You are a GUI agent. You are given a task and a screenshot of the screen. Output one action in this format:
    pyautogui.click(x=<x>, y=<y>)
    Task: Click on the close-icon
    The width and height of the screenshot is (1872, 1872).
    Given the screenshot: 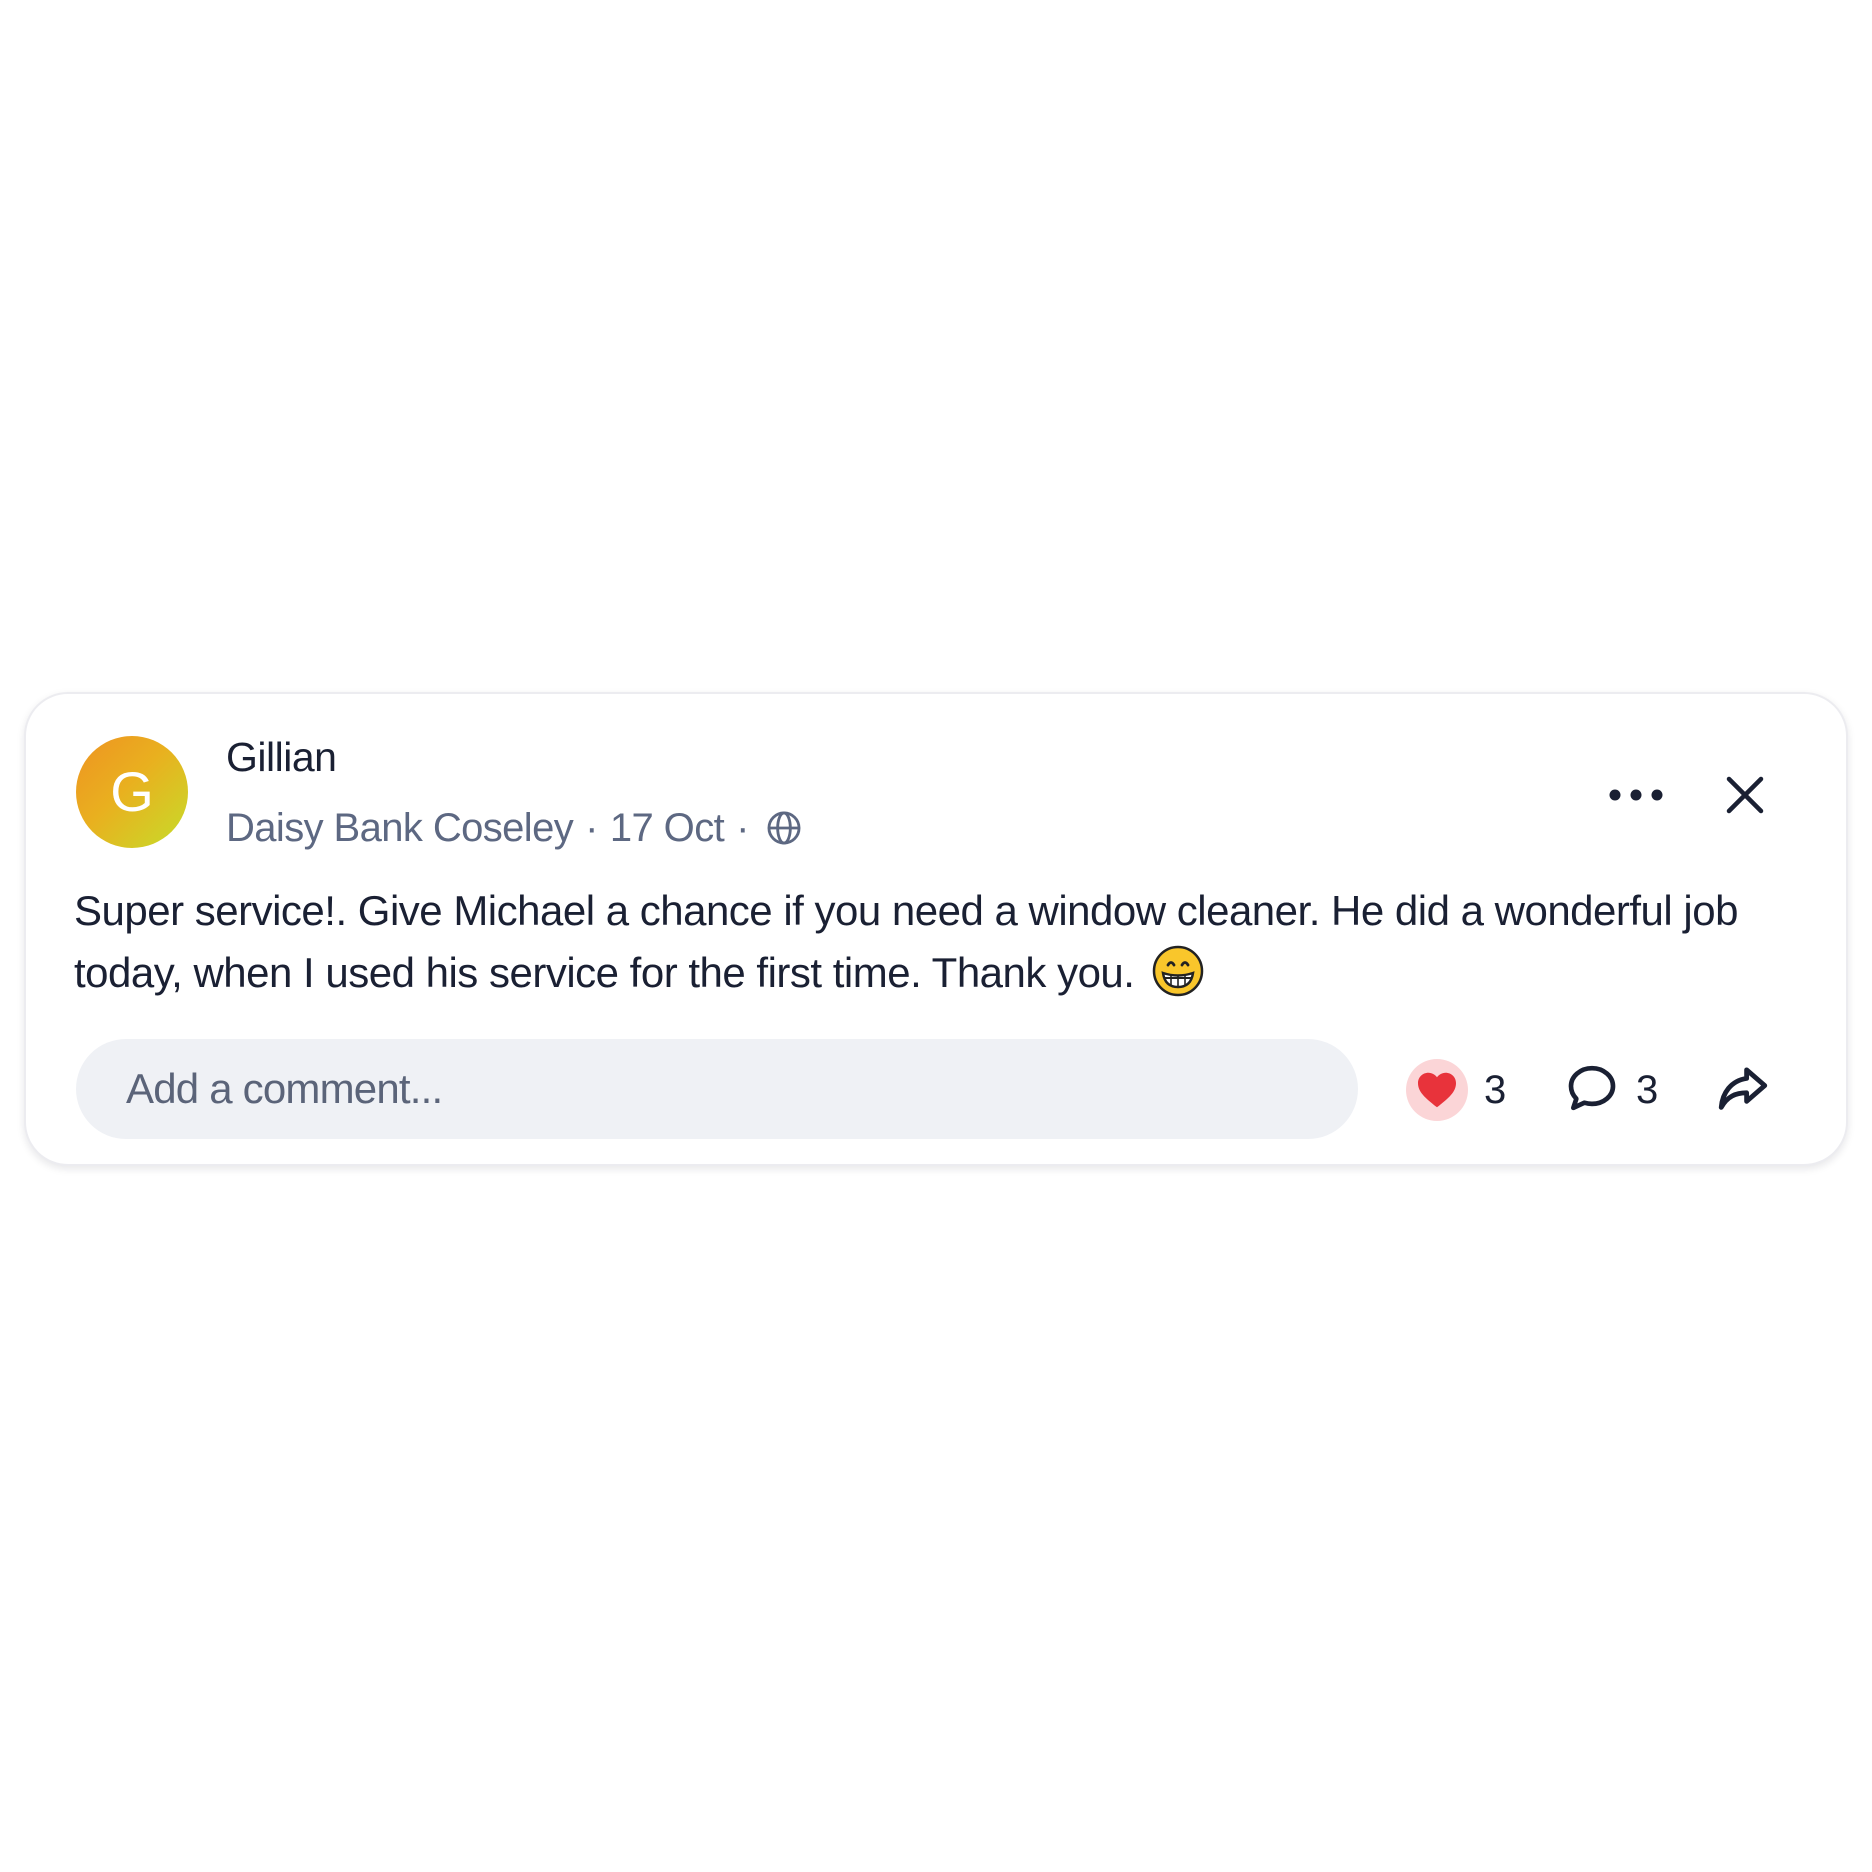 What is the action you would take?
    pyautogui.click(x=1745, y=797)
    